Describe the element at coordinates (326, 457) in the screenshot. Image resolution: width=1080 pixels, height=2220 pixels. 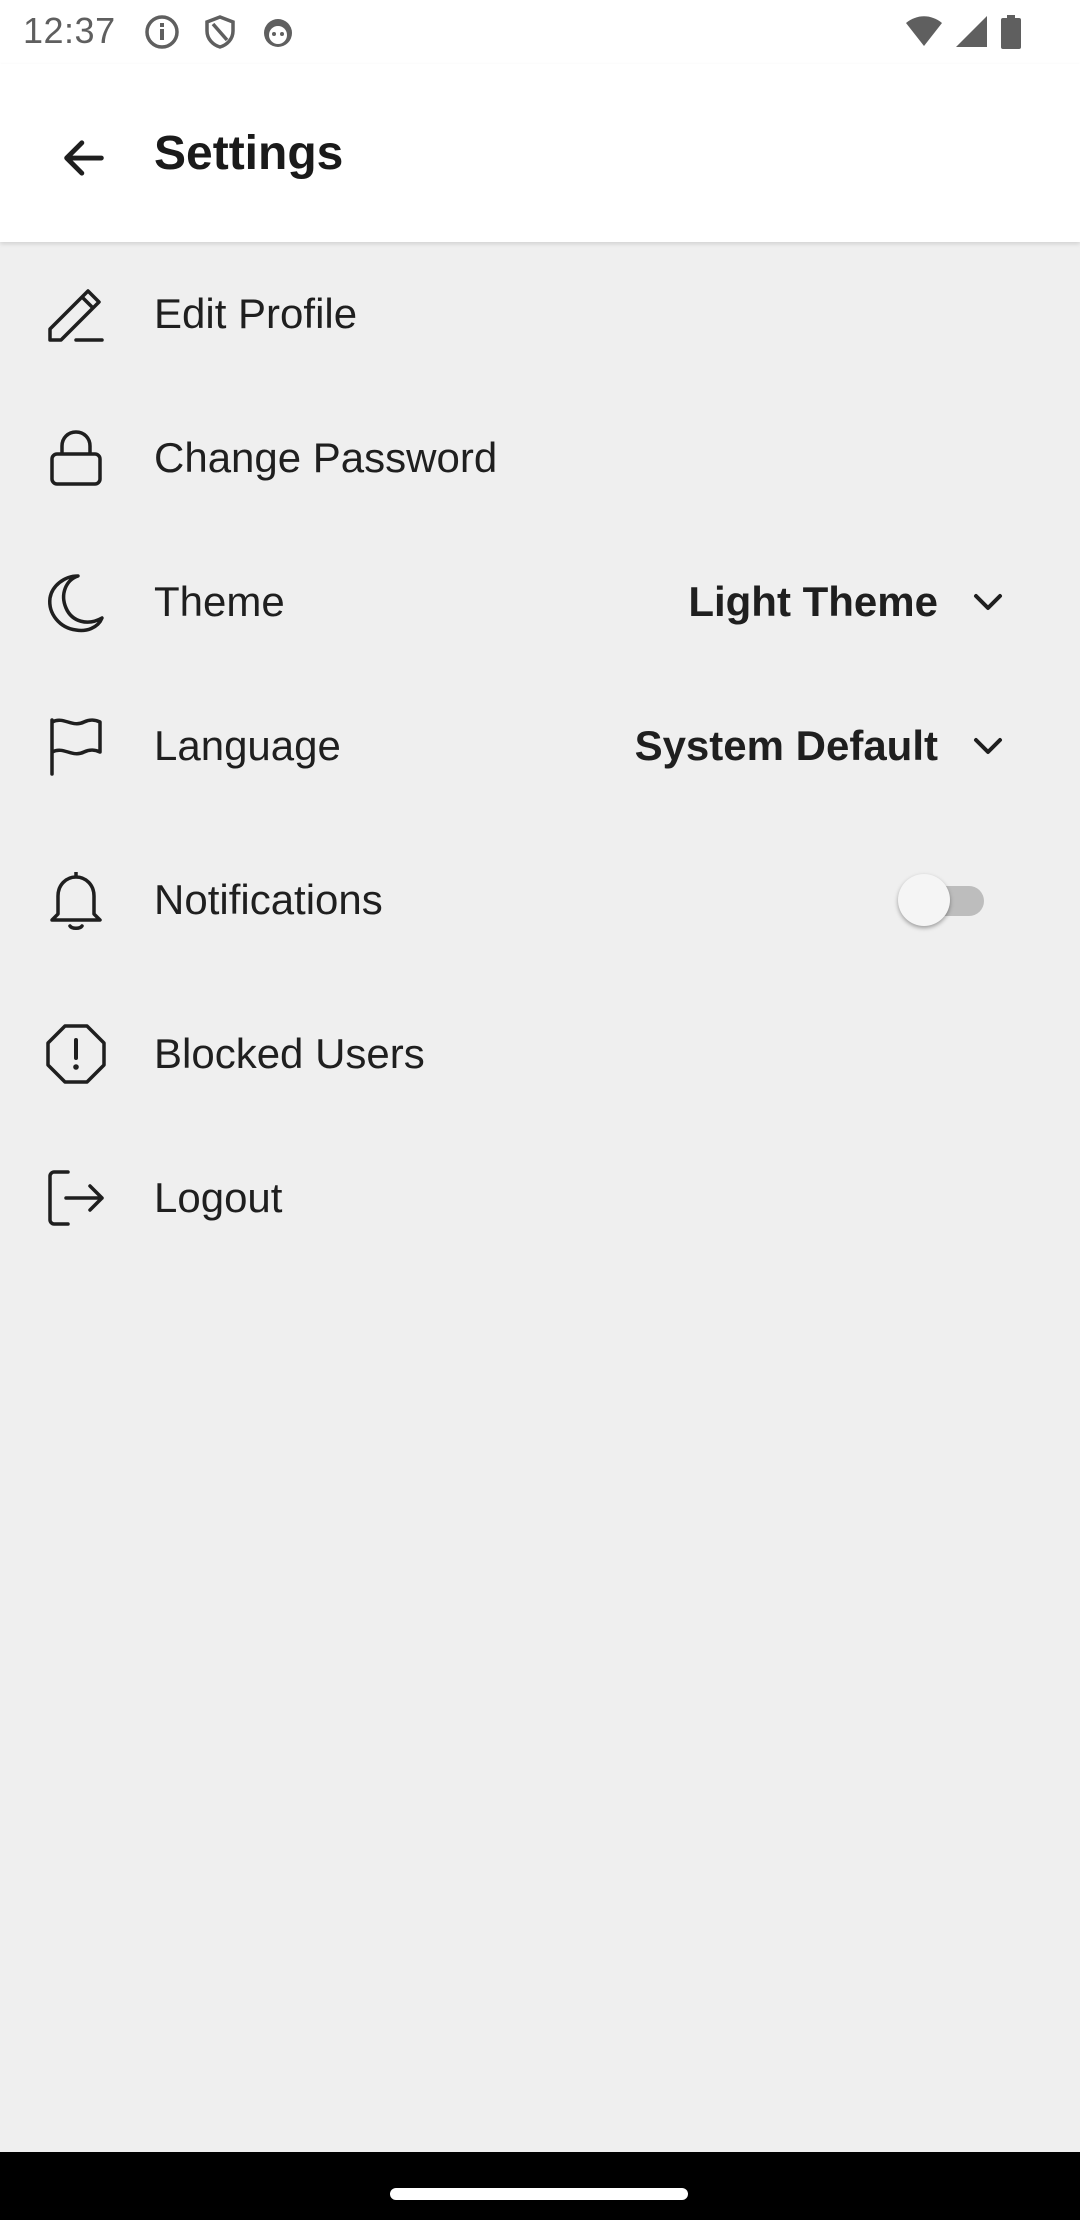
I see `settings-item-label: Change Password` at that location.